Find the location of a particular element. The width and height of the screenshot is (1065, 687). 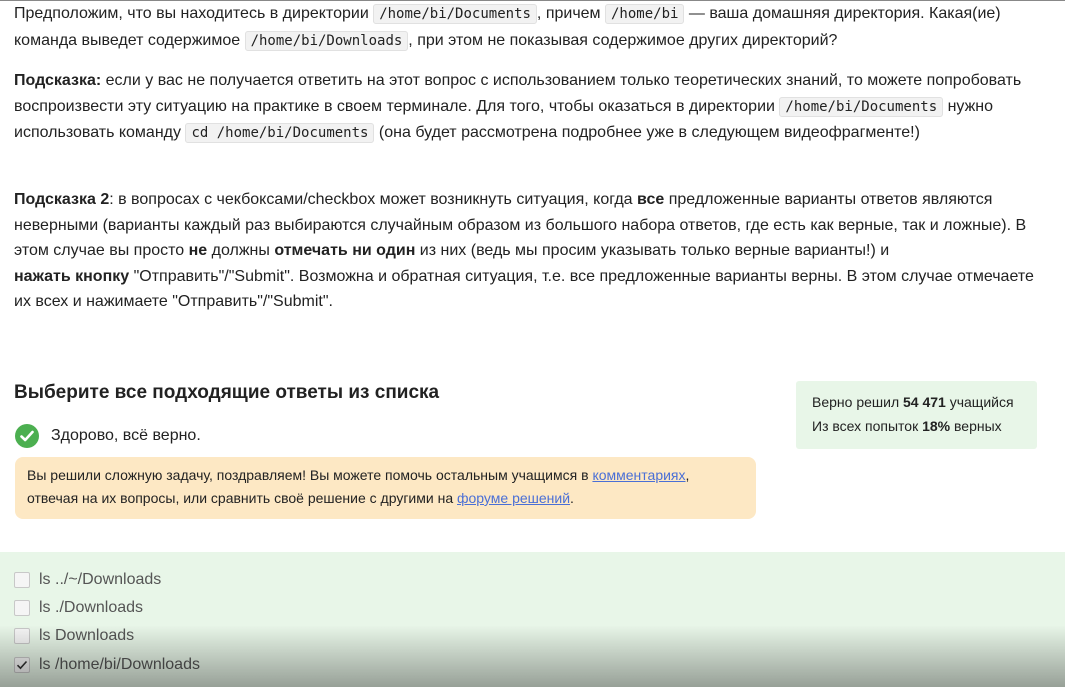

attempts-stat: Из всех попыток 18% верных is located at coordinates (907, 426).